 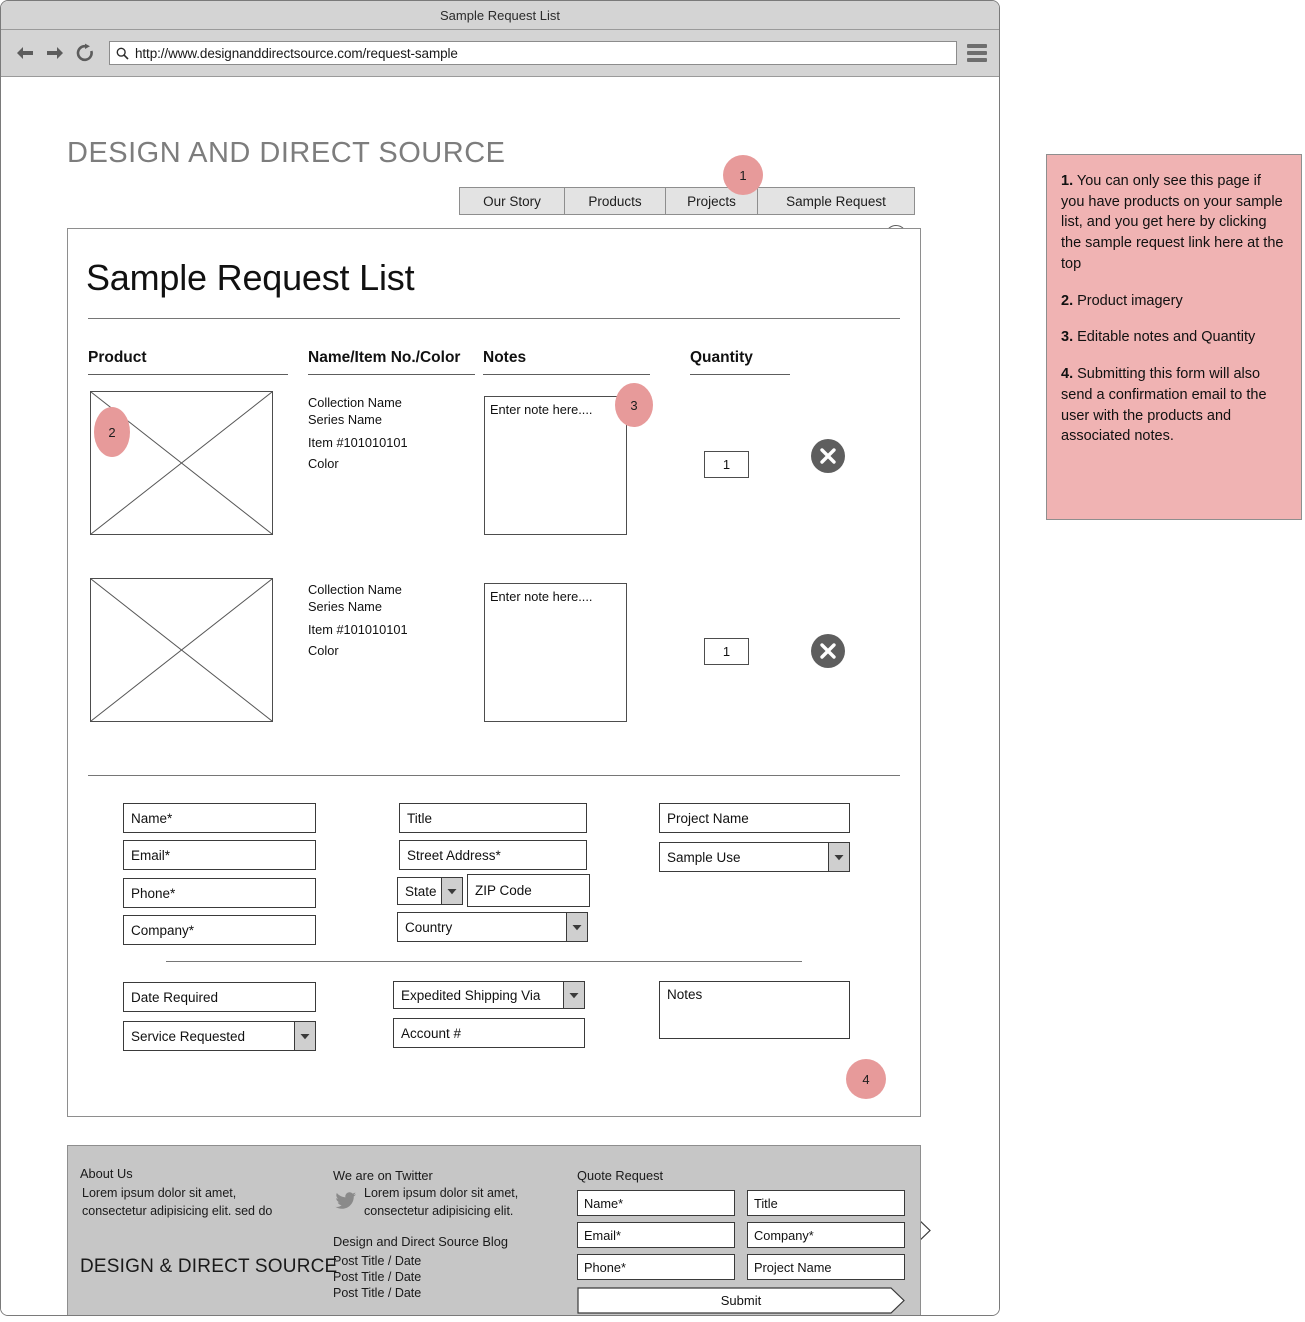 I want to click on expedited-shipping-select-label: Expedited Shipping Via, so click(x=471, y=995).